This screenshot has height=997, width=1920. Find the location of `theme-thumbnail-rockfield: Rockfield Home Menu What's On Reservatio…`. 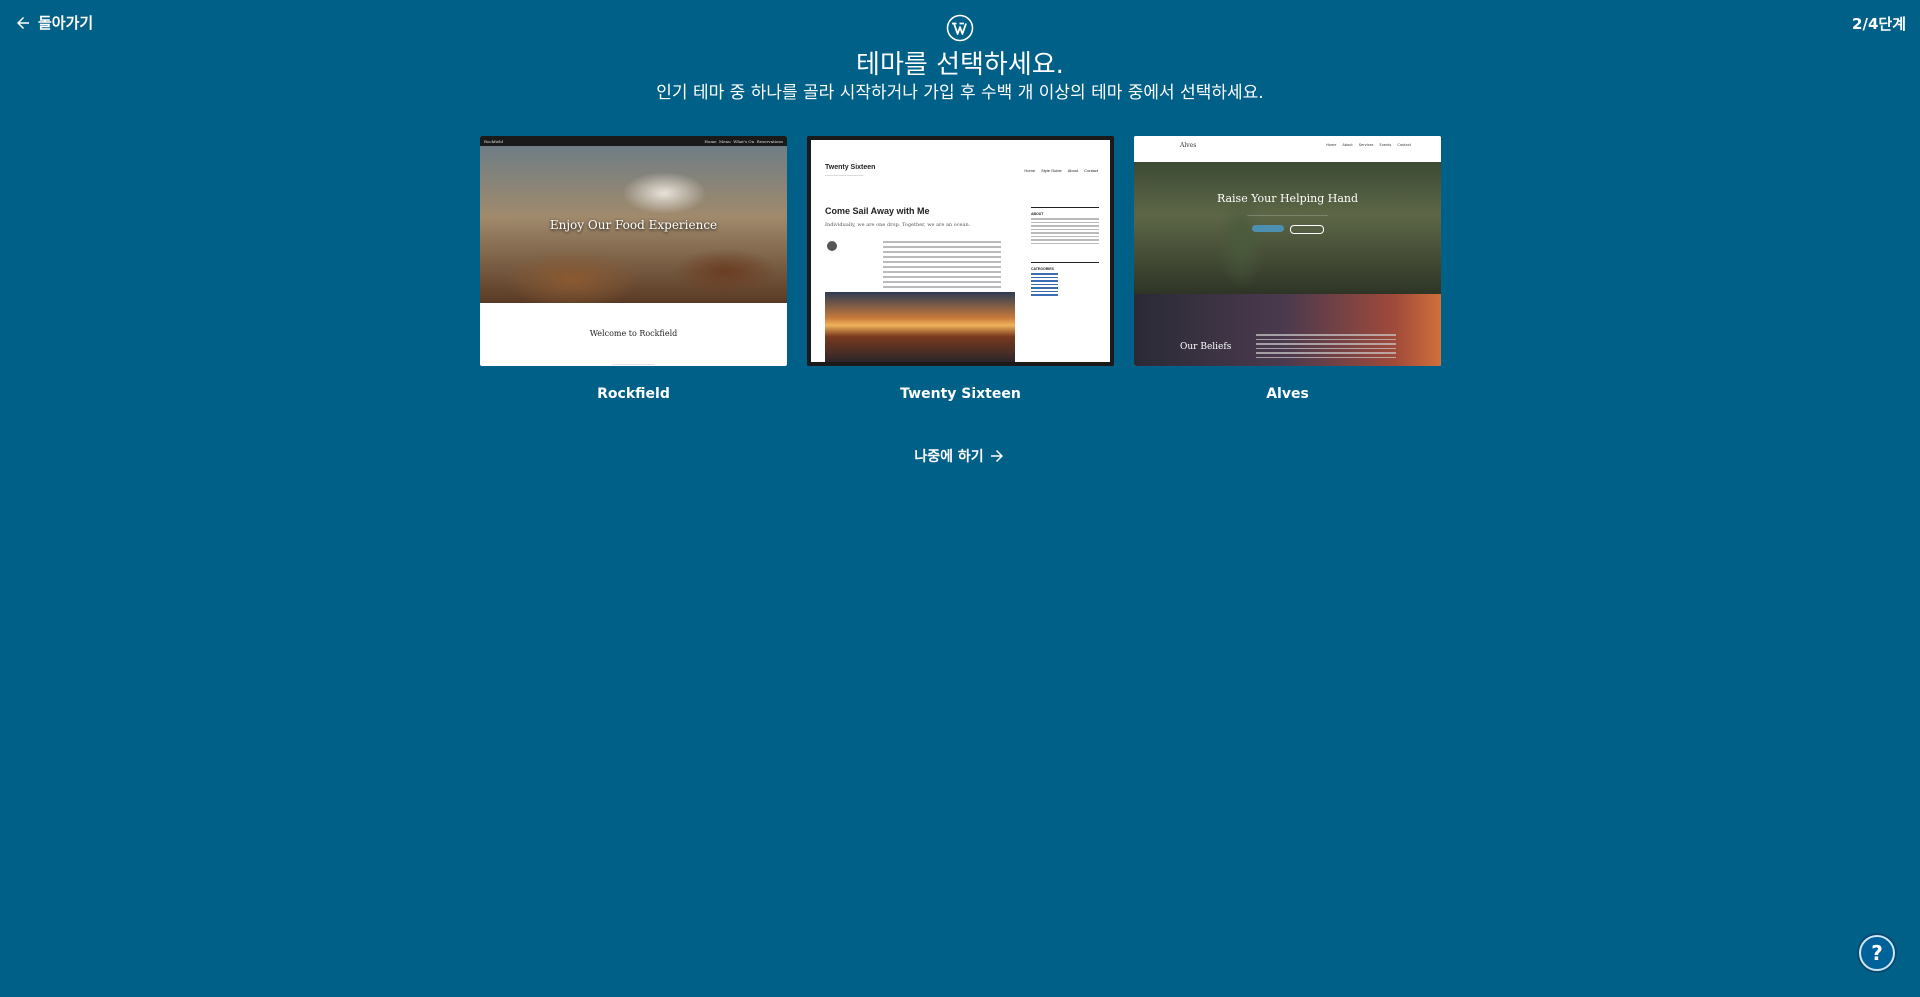

theme-thumbnail-rockfield: Rockfield Home Menu What's On Reservatio… is located at coordinates (633, 251).